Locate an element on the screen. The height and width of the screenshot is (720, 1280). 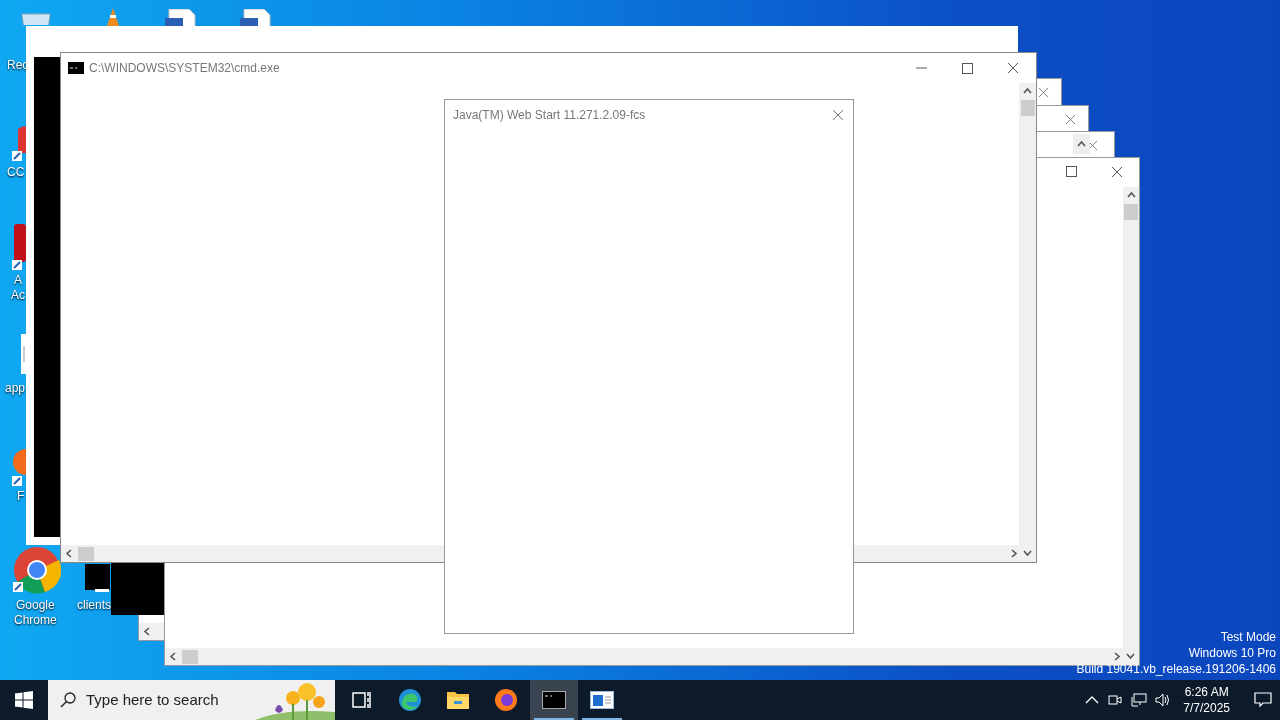
volume-icon is located at coordinates (1163, 700).